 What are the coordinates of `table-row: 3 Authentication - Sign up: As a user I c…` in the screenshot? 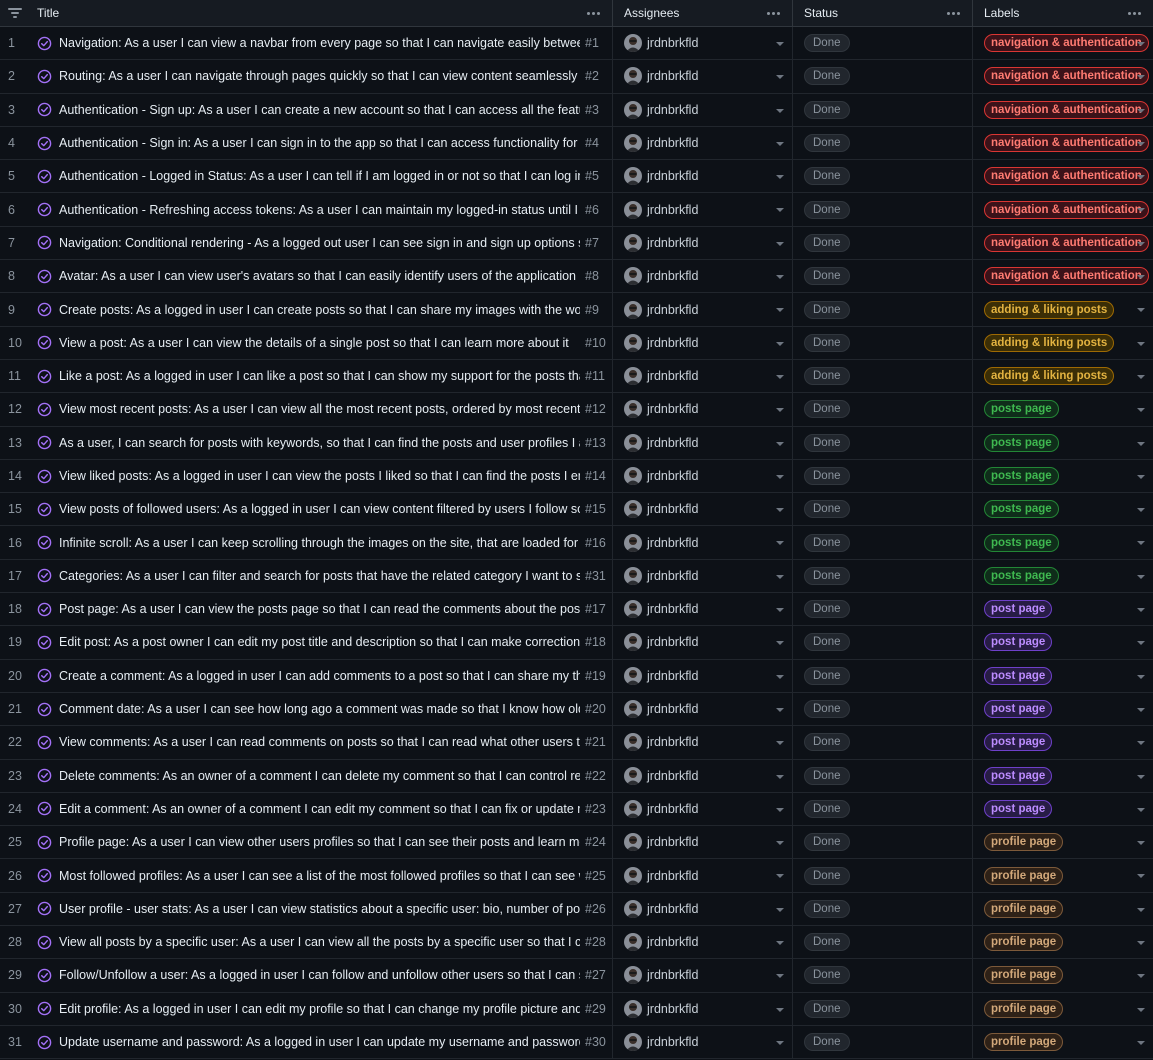 It's located at (576, 110).